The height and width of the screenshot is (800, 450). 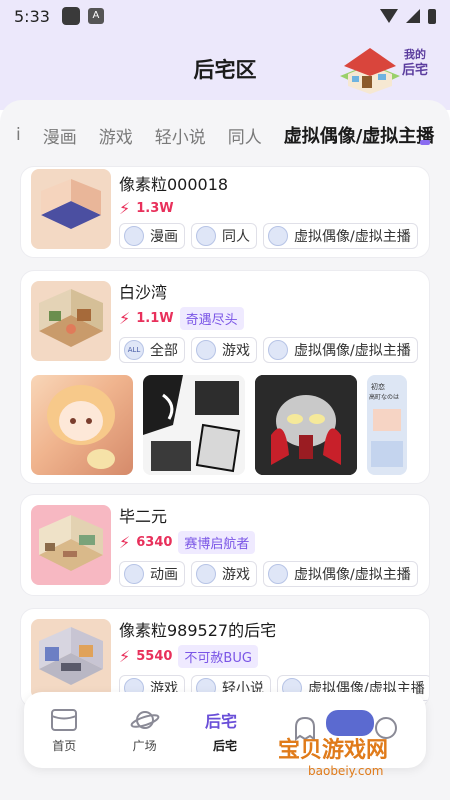 What do you see at coordinates (32, 16) in the screenshot?
I see `status-time: 5:33` at bounding box center [32, 16].